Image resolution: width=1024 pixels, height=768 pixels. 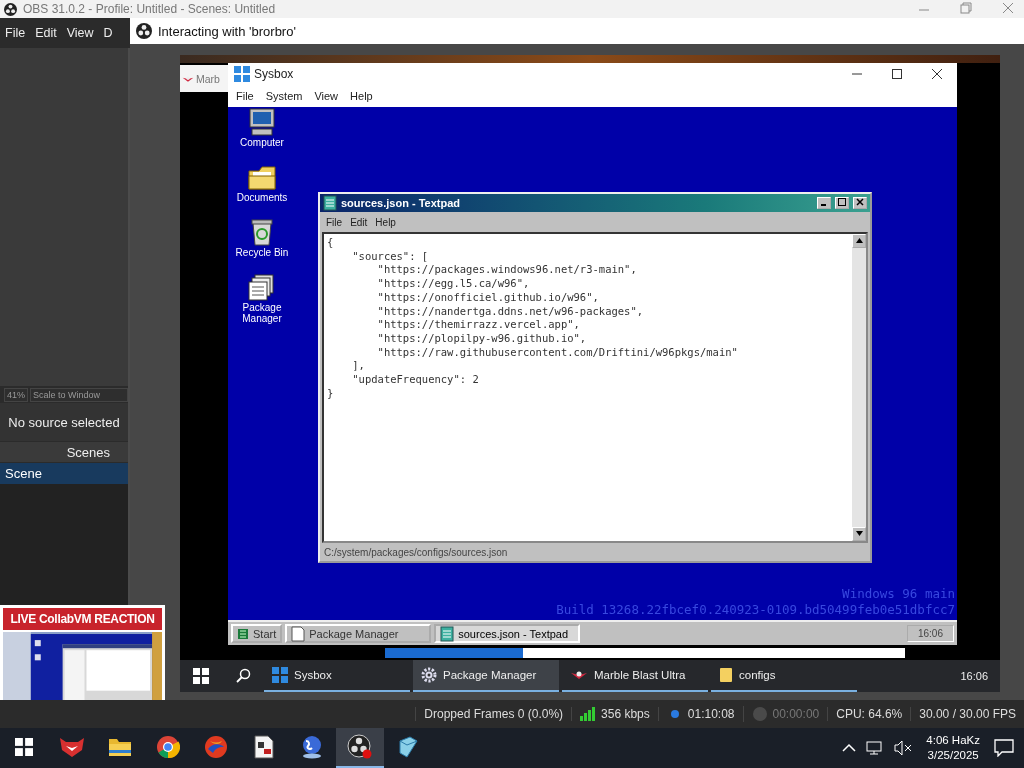 What do you see at coordinates (796, 714) in the screenshot?
I see `status-text: 00:00:00` at bounding box center [796, 714].